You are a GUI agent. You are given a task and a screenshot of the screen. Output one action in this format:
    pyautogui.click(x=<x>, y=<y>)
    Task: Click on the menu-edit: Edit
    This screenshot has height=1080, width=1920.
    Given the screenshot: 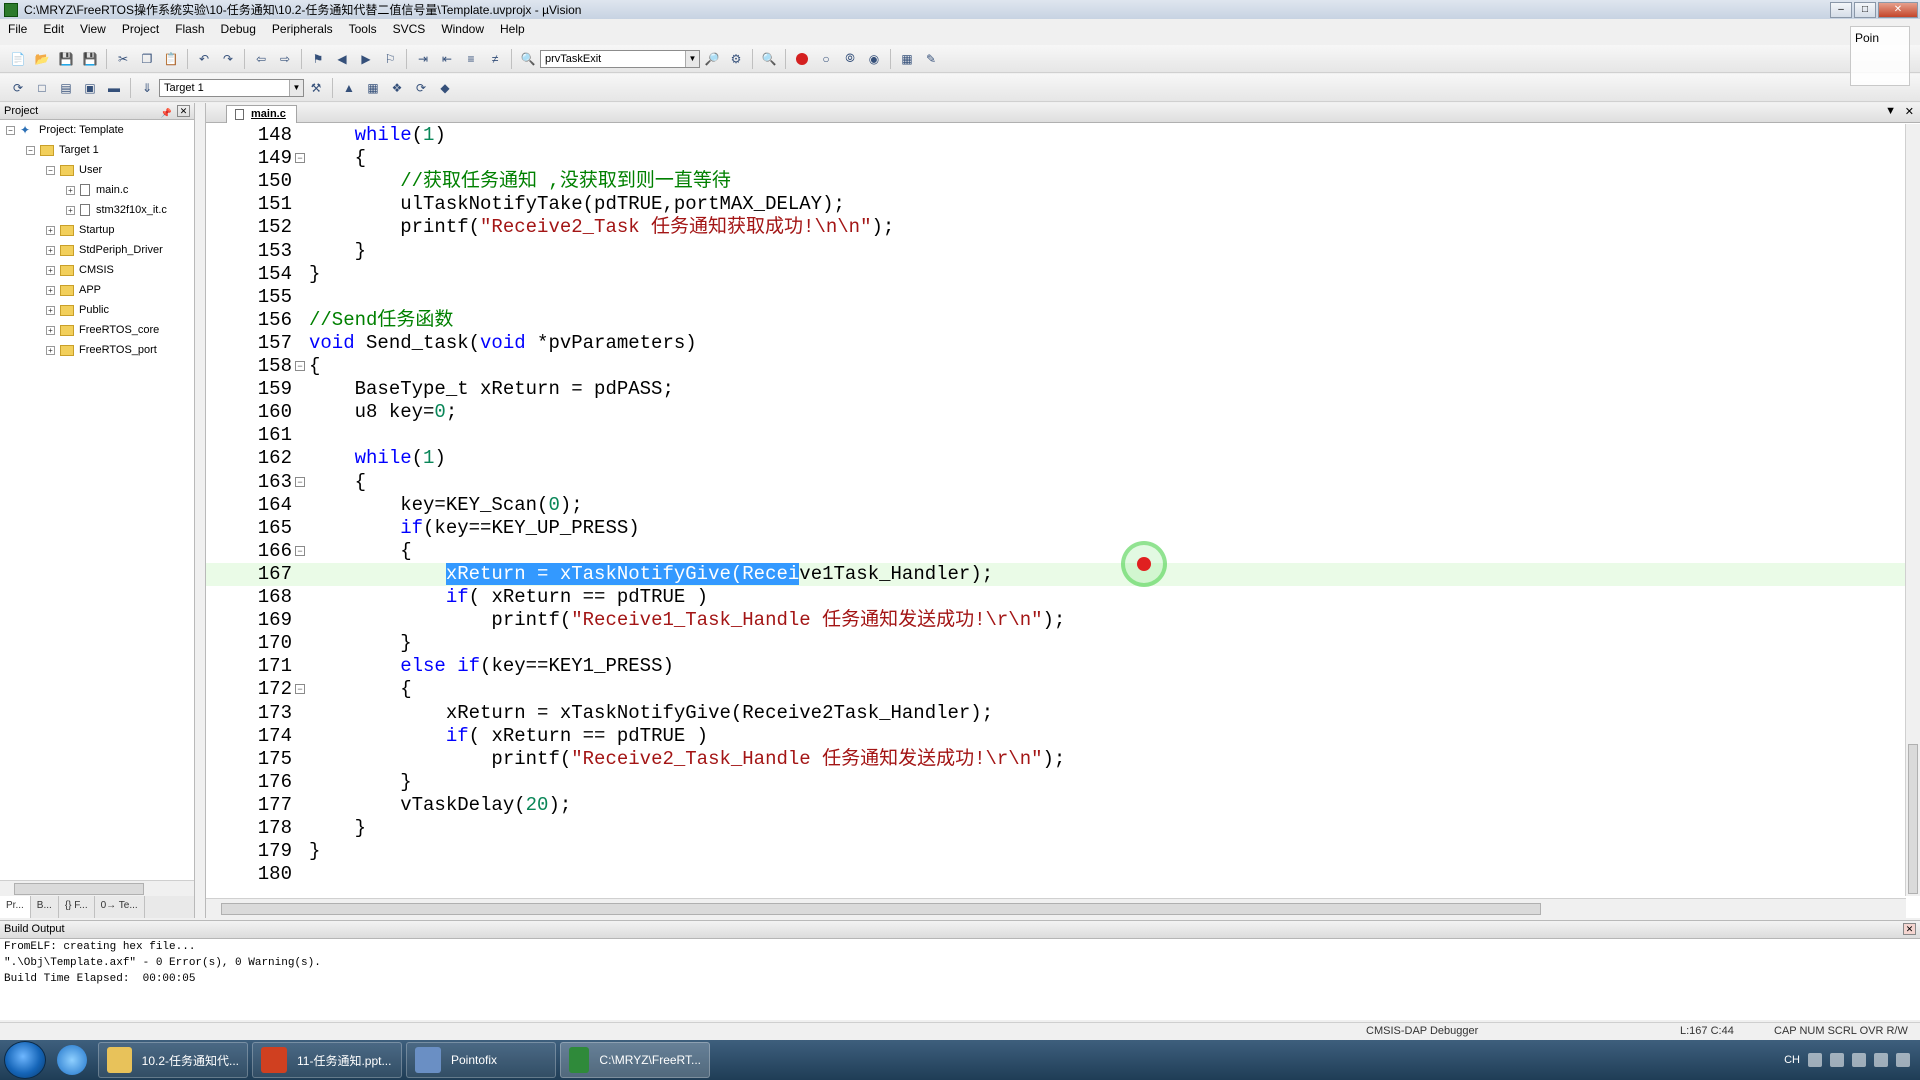 What is the action you would take?
    pyautogui.click(x=53, y=29)
    